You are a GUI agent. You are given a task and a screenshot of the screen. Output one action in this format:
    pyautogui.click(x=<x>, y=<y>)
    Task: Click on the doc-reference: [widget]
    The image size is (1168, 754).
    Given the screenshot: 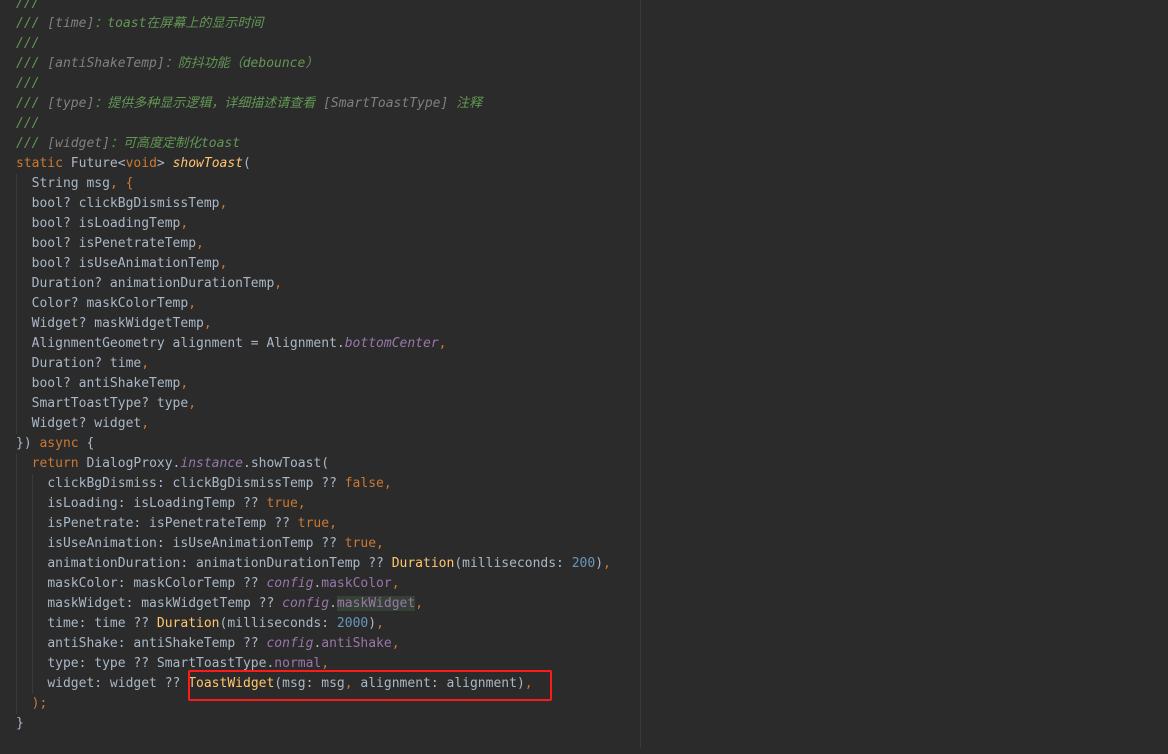 What is the action you would take?
    pyautogui.click(x=78, y=143)
    